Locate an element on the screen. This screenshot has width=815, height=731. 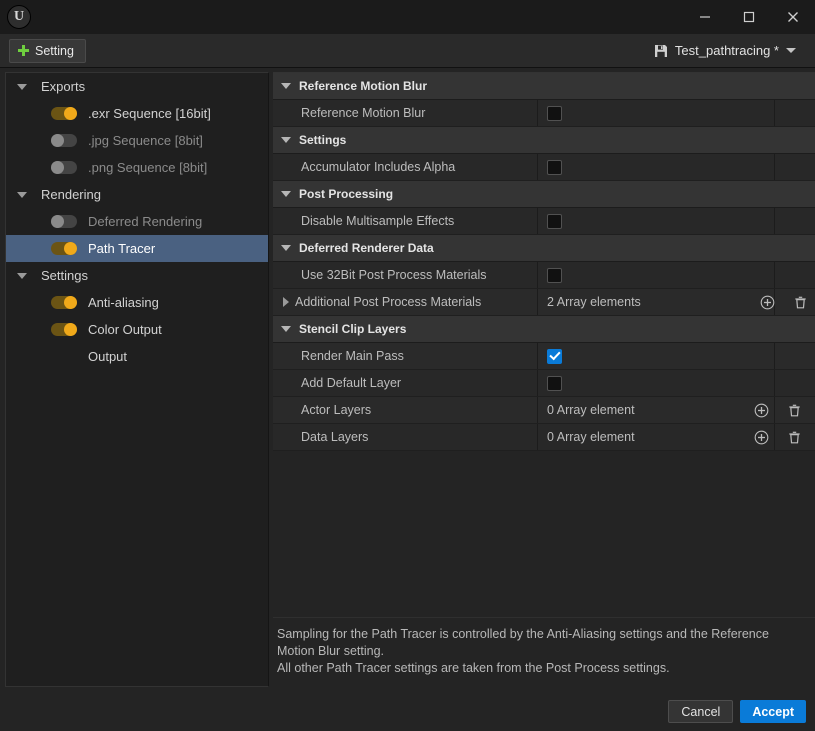
property-label: Additional Post Process Materials is located at coordinates (388, 302).